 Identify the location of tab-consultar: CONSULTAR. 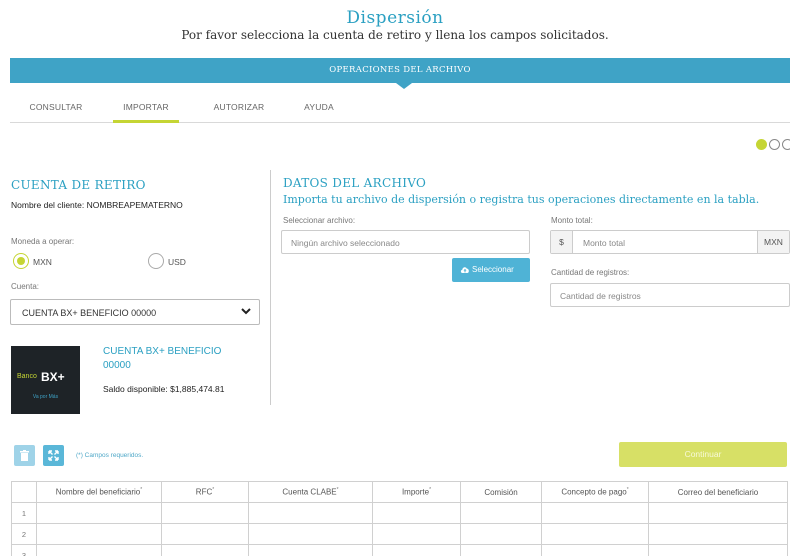
(56, 107).